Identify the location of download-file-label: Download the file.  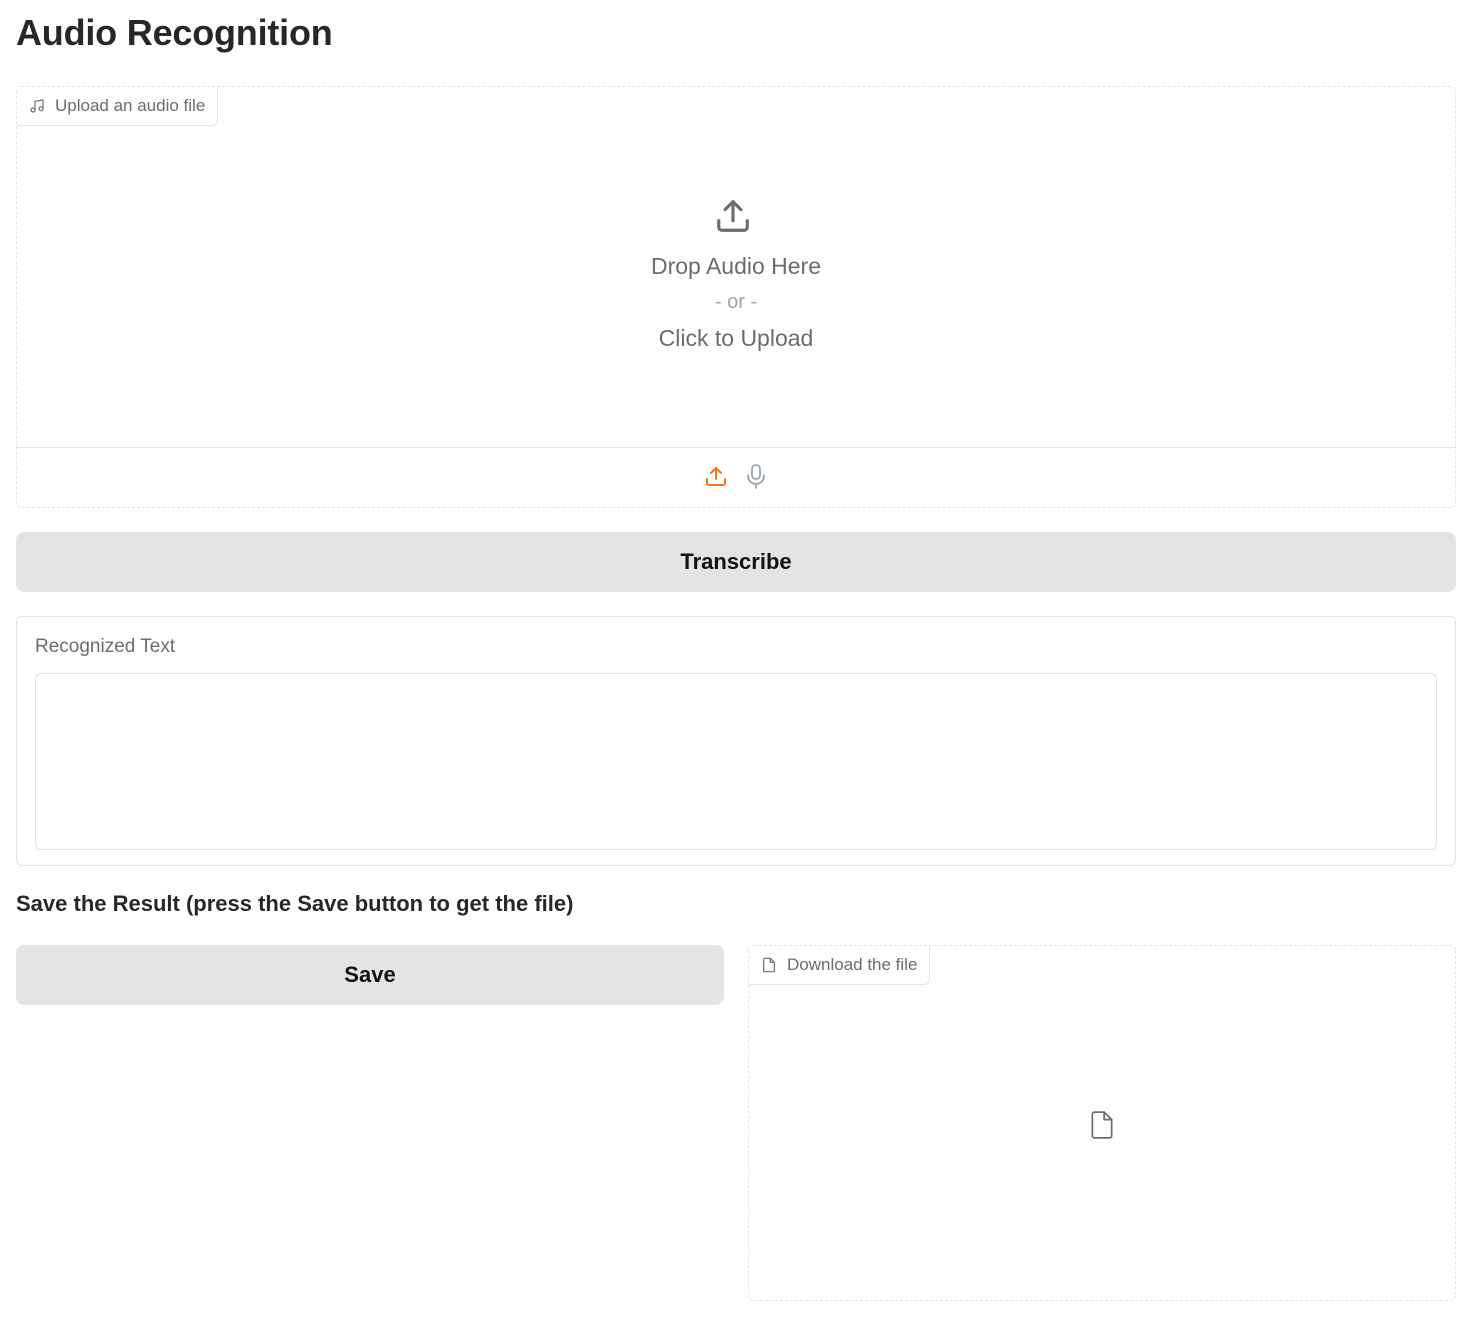
(840, 965).